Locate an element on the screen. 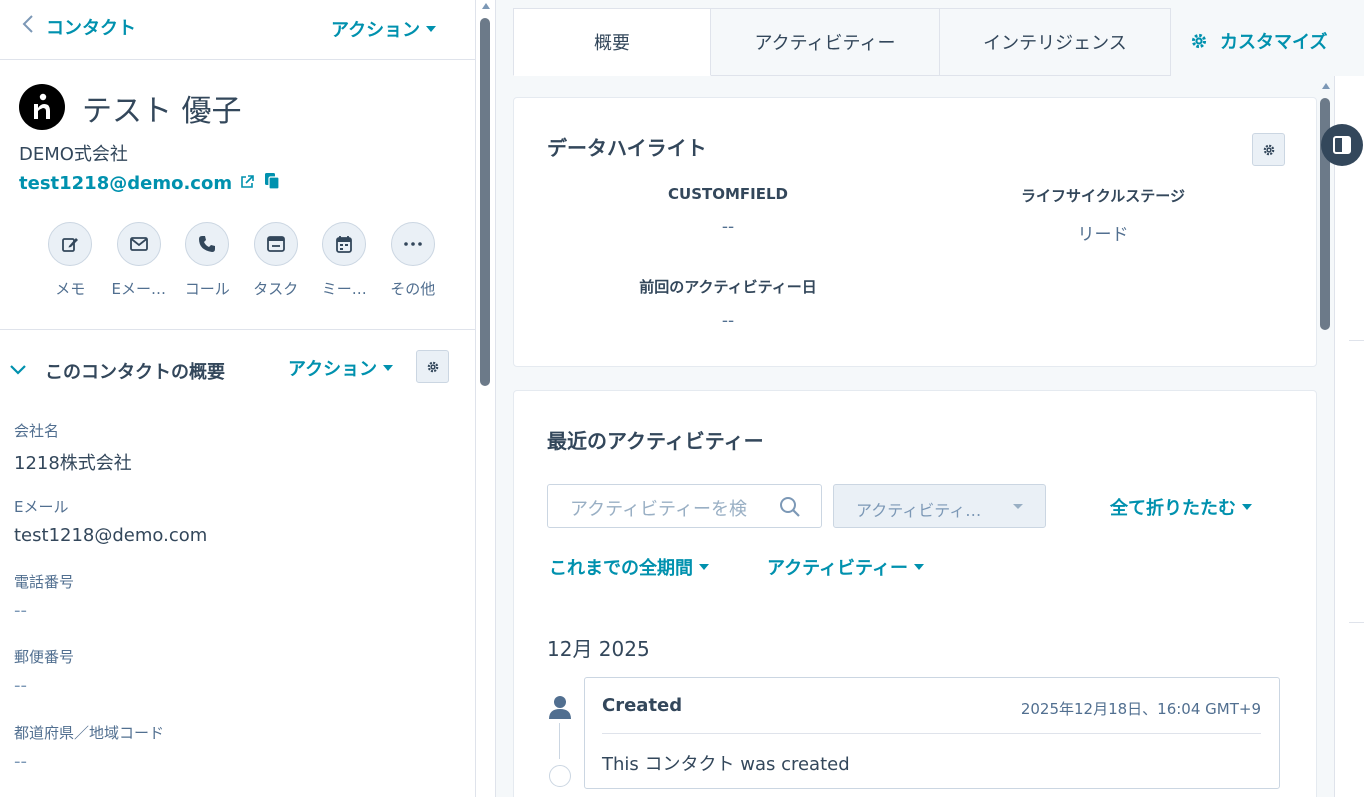 The image size is (1364, 797). about-actions-dropdown: アクション is located at coordinates (341, 368).